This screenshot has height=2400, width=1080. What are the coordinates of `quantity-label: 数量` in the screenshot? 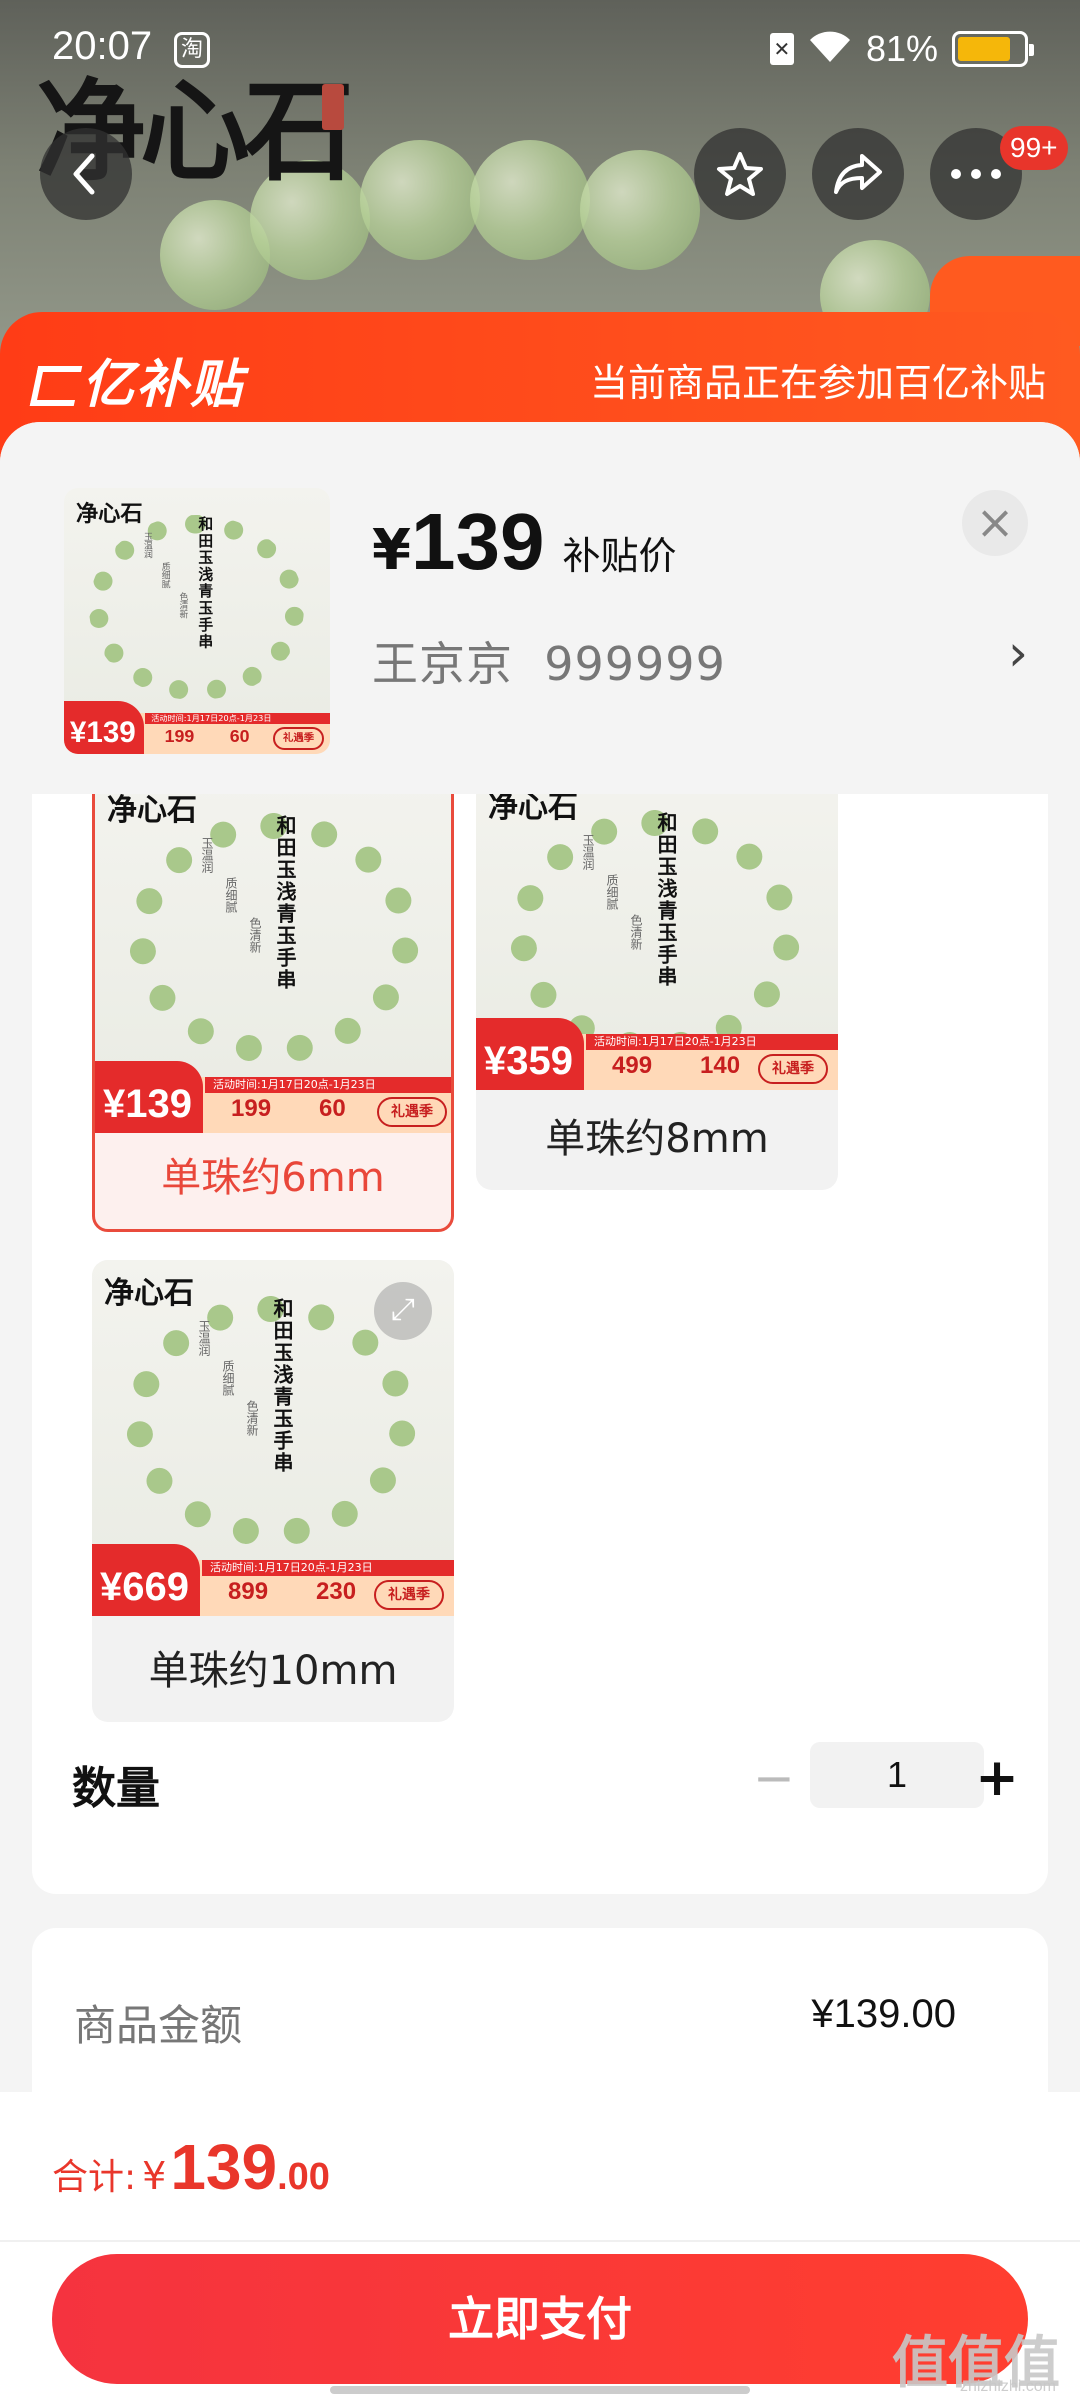 It's located at (116, 1788).